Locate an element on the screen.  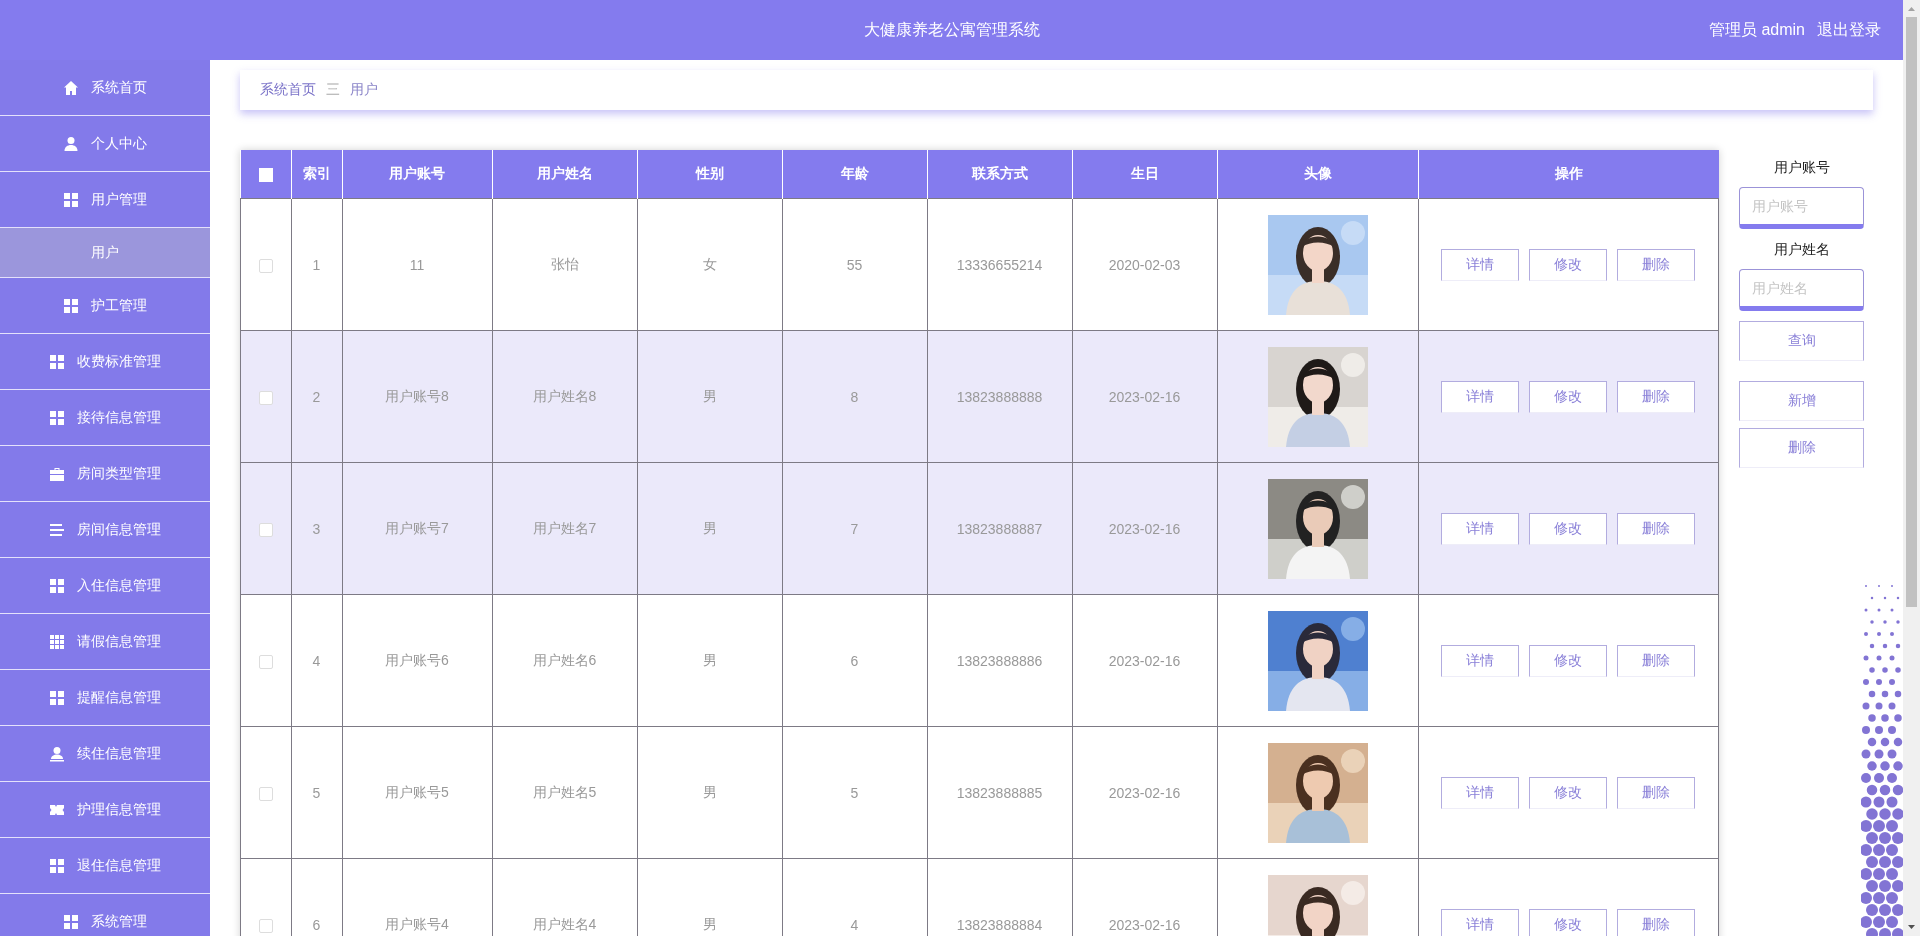
table-cell: 用户账号5 is located at coordinates (417, 792).